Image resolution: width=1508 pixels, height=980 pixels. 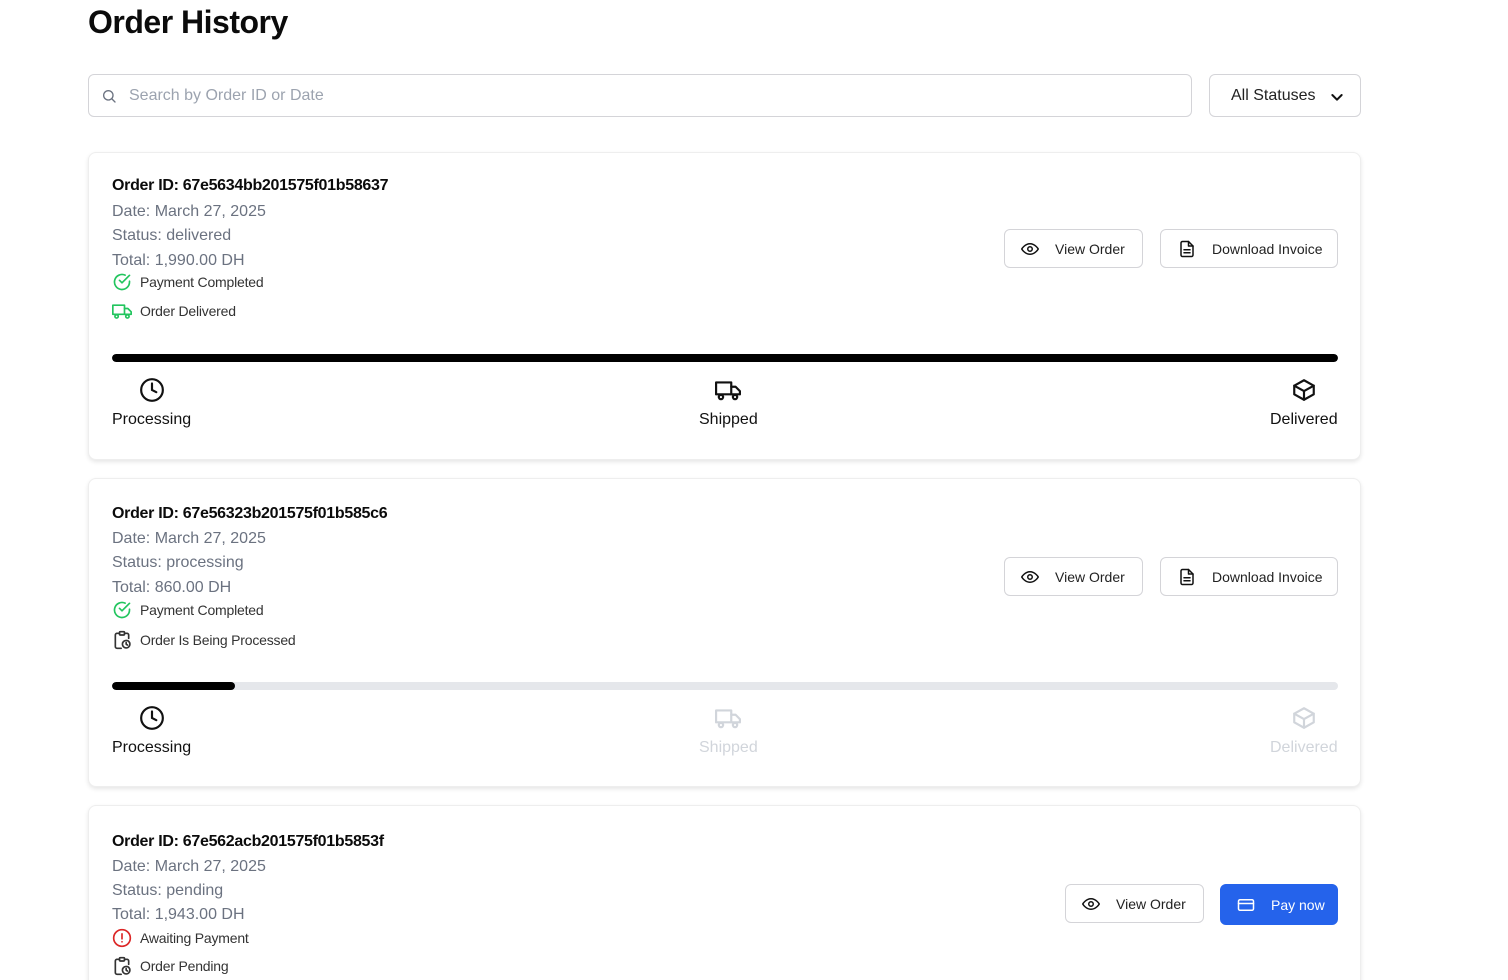 I want to click on order-total: Total: 1,990.00 DH, so click(x=178, y=260).